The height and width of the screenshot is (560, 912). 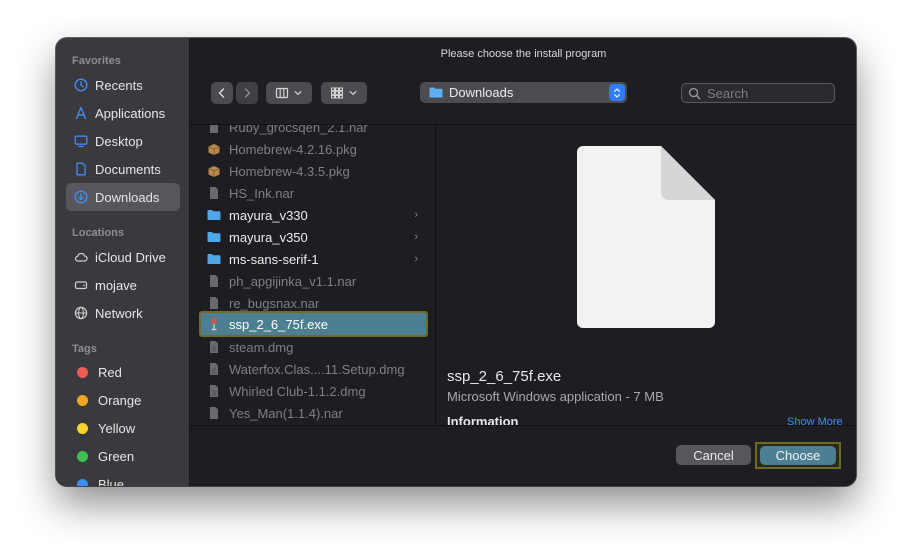 I want to click on sidebar-item-tag-blue: Blue, so click(x=123, y=478).